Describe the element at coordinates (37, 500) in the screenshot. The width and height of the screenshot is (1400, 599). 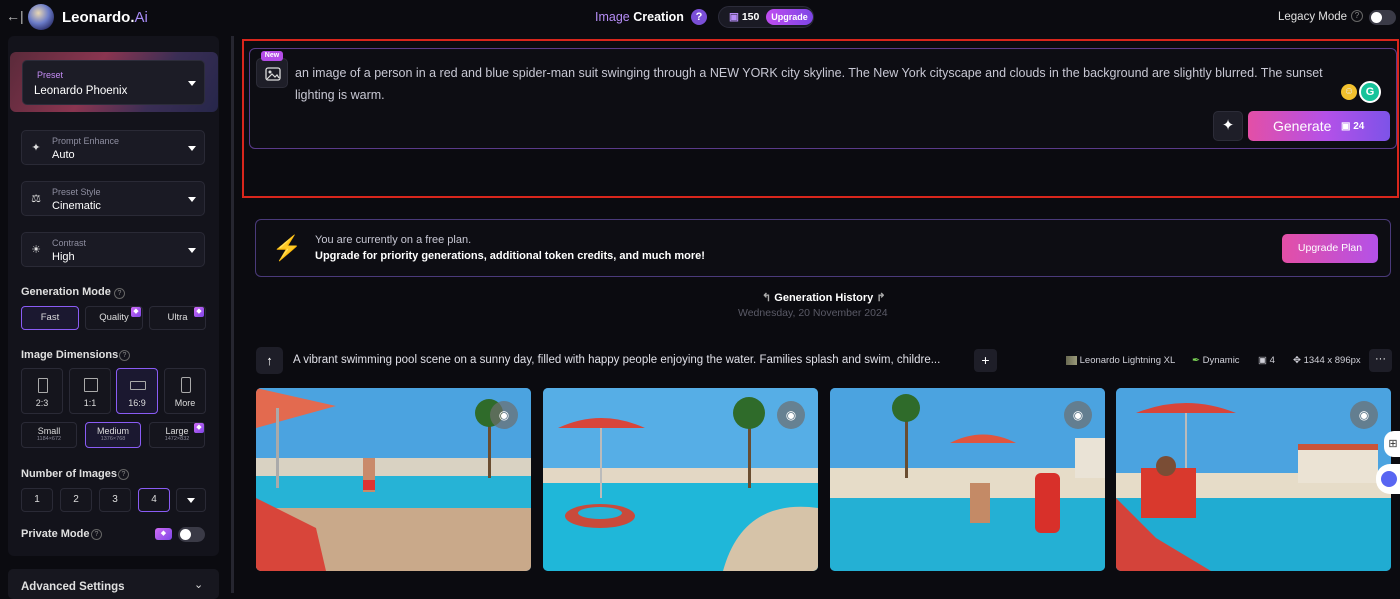
I see `num-images-1: 1` at that location.